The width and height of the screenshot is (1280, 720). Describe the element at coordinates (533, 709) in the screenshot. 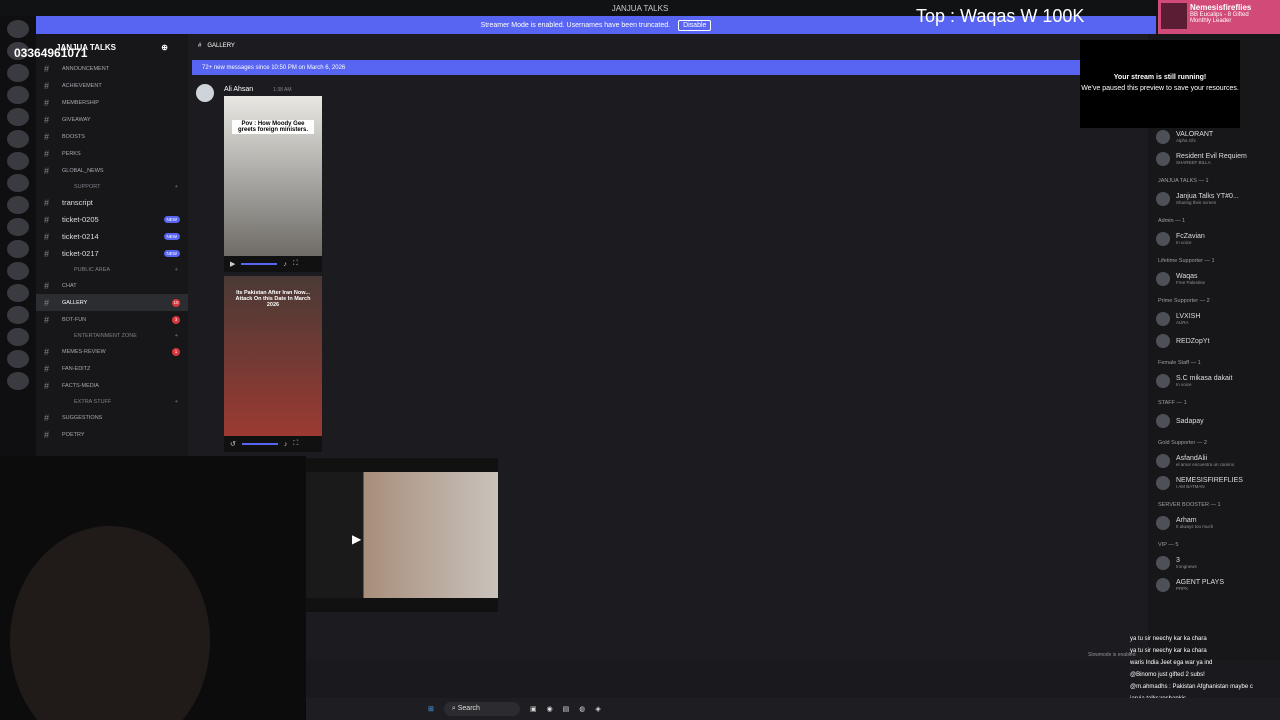

I see `taskbar-app-icon: ▣` at that location.